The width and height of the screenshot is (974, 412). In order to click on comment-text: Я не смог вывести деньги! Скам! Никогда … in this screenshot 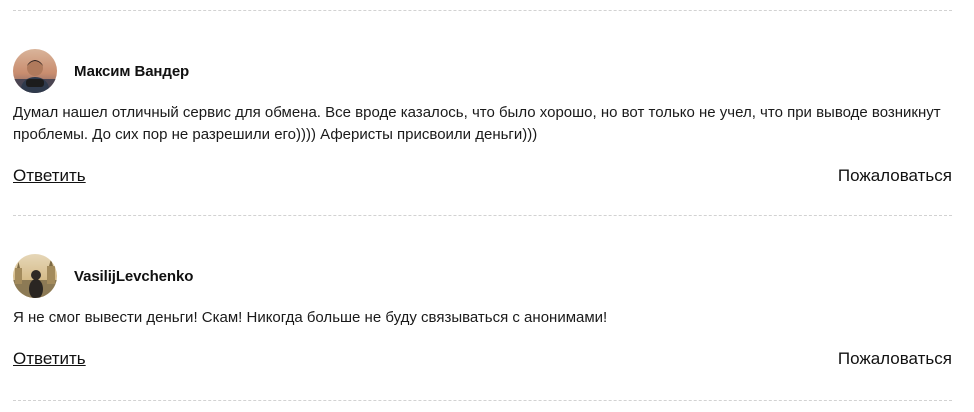, I will do `click(310, 317)`.